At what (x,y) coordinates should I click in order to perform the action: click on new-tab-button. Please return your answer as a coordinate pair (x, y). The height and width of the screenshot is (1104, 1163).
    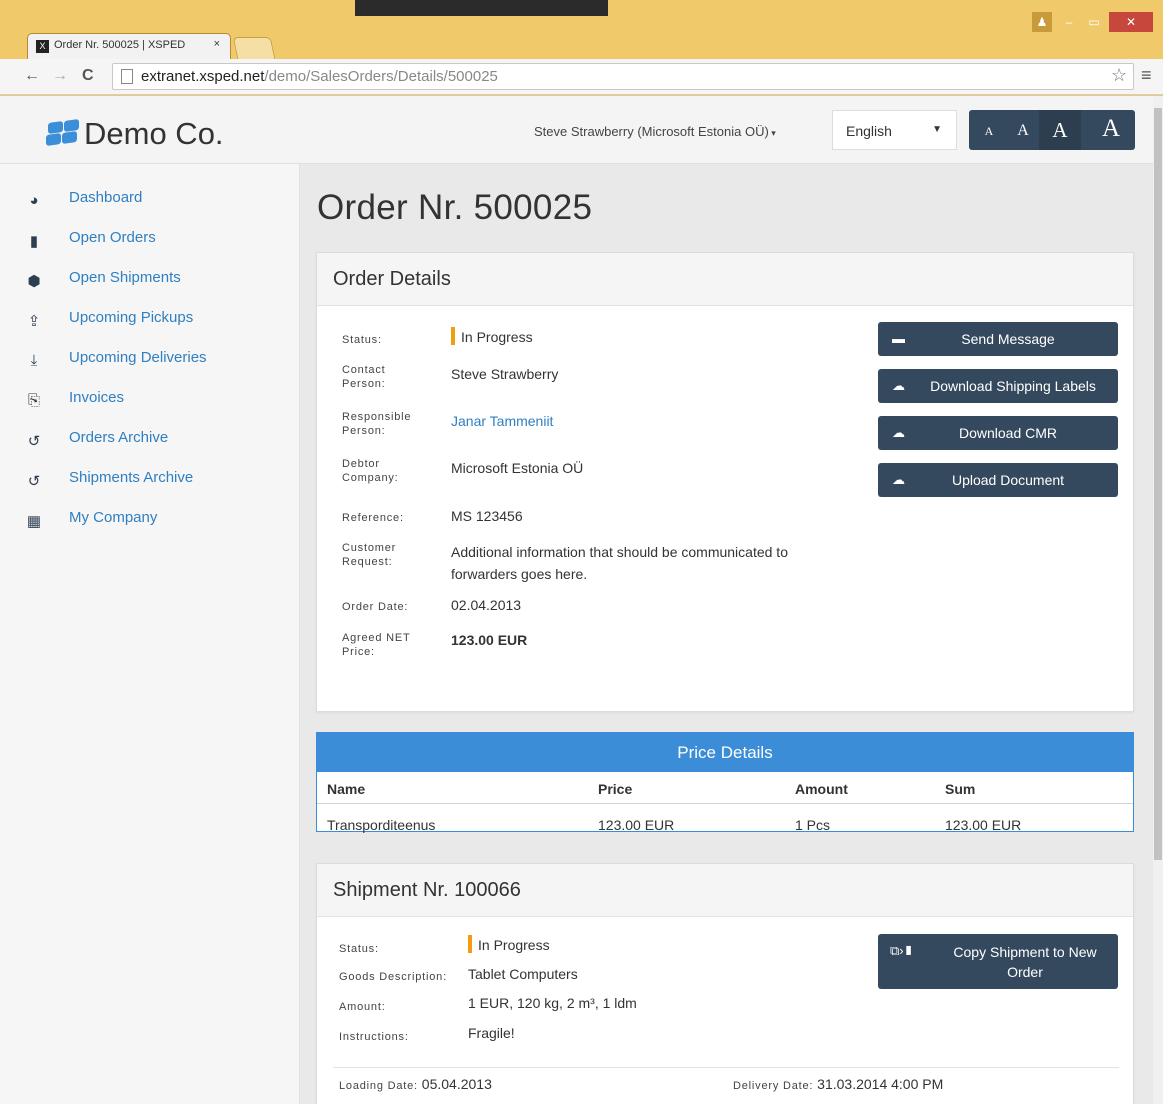
    Looking at the image, I should click on (254, 48).